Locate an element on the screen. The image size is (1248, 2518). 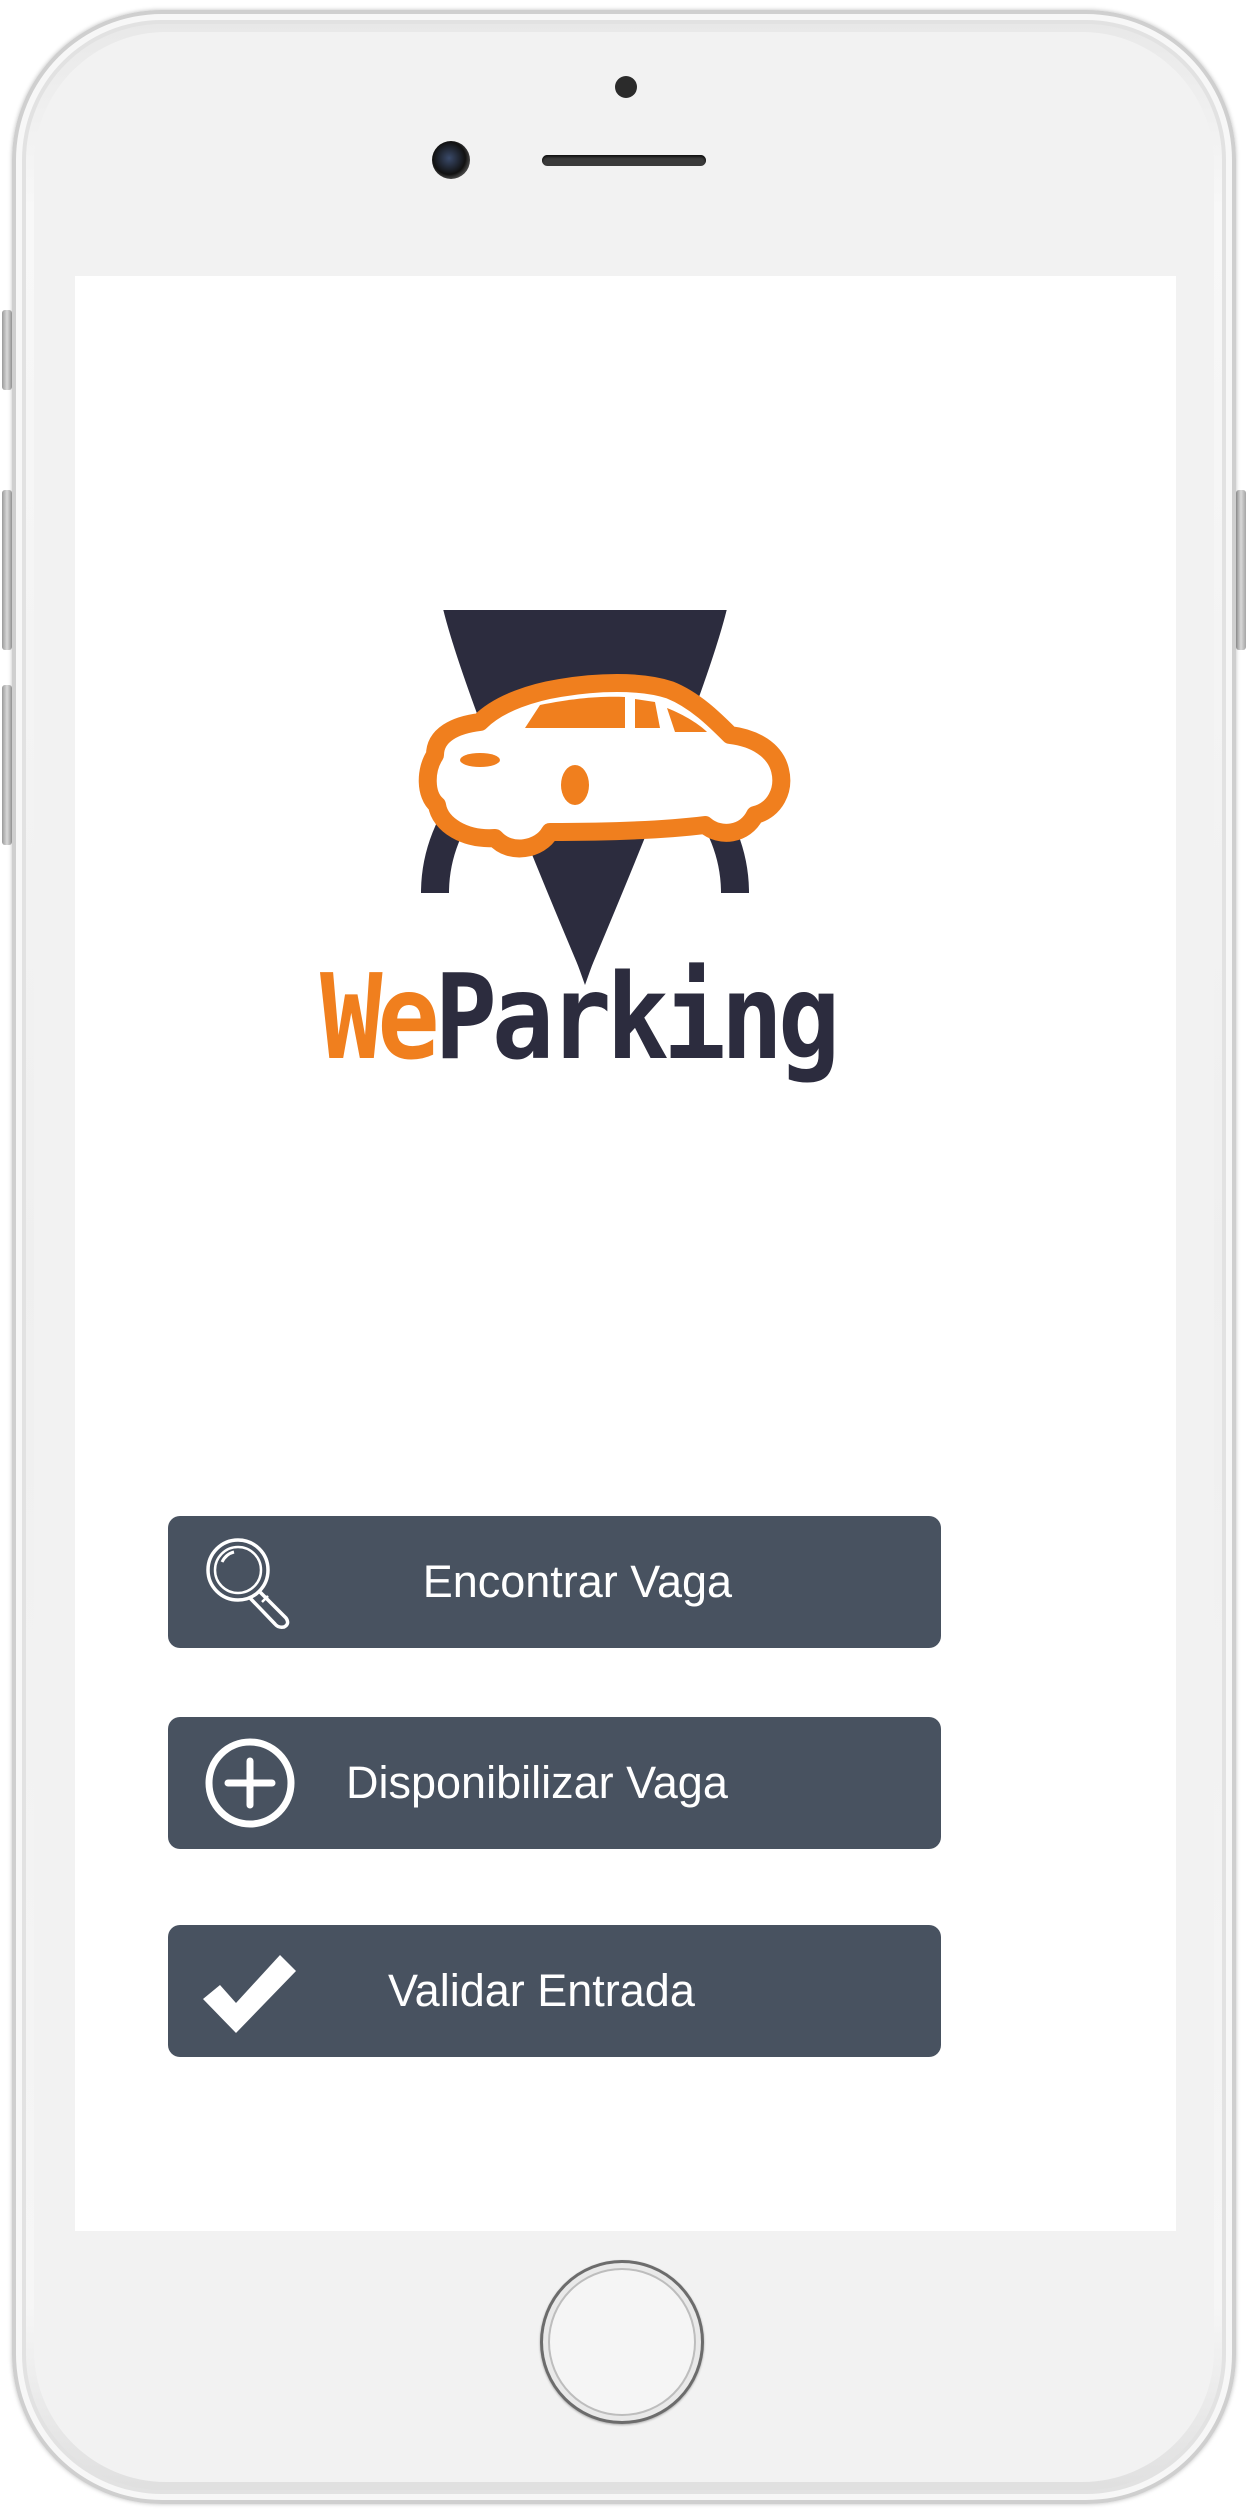
validate-entry-button: Validar Entrada is located at coordinates (554, 1991).